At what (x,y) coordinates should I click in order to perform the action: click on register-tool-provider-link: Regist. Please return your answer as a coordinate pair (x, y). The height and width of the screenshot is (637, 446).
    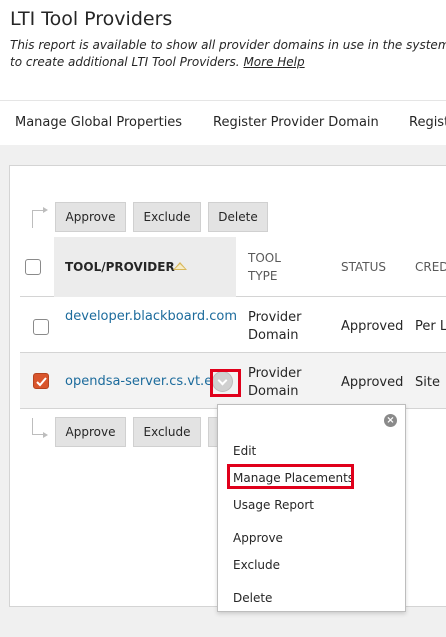
    Looking at the image, I should click on (427, 122).